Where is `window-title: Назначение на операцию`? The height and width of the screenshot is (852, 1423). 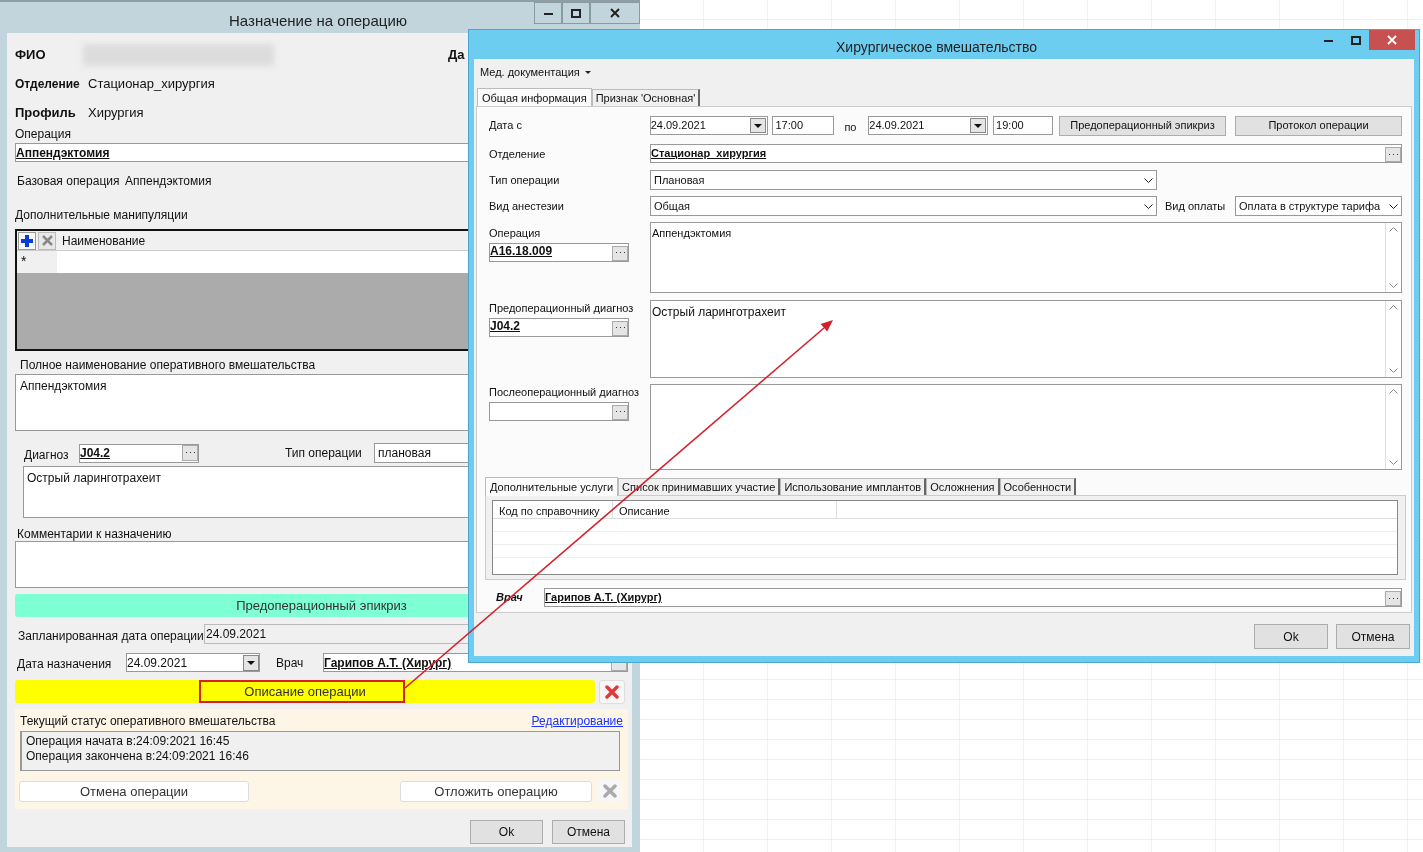
window-title: Назначение на операцию is located at coordinates (318, 21).